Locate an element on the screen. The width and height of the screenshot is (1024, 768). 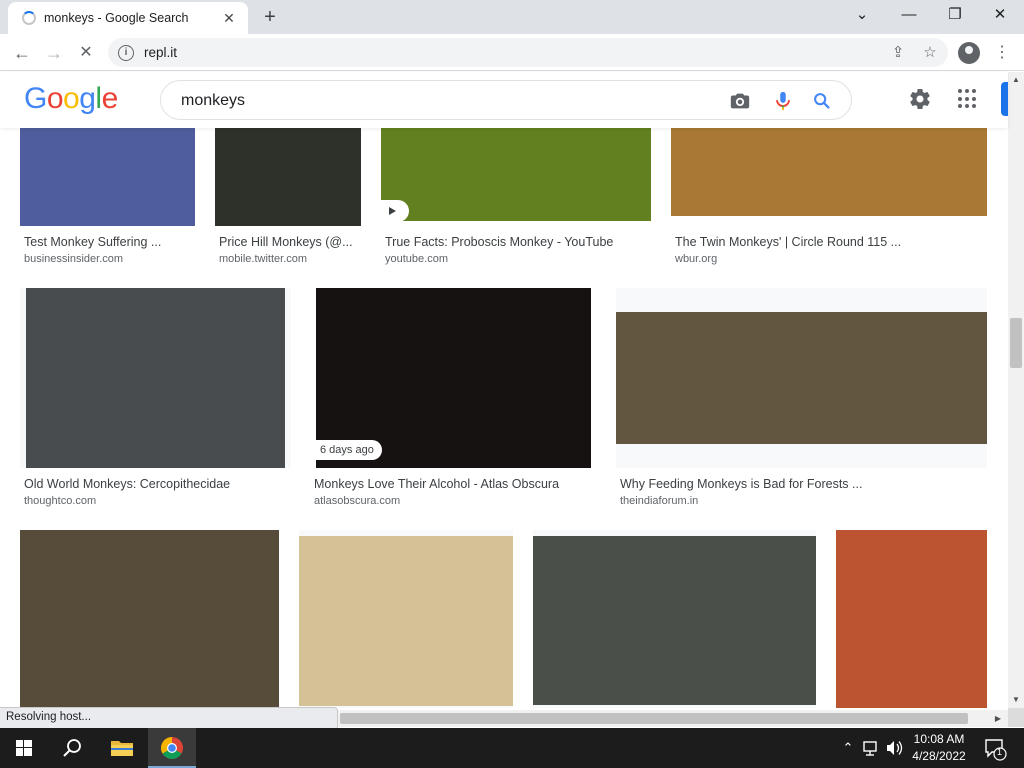
clock-date: 4/28/2022 is located at coordinates (939, 756).